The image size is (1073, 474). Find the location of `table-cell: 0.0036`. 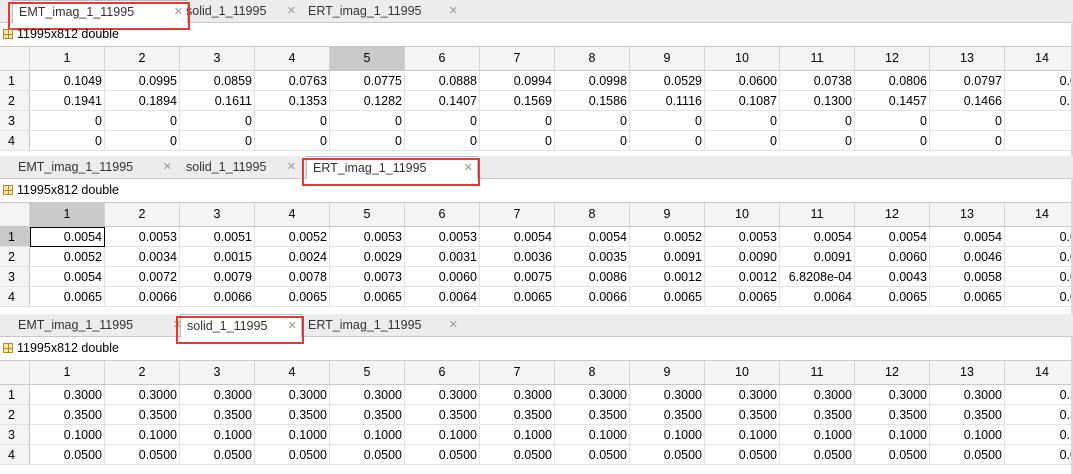

table-cell: 0.0036 is located at coordinates (517, 257).